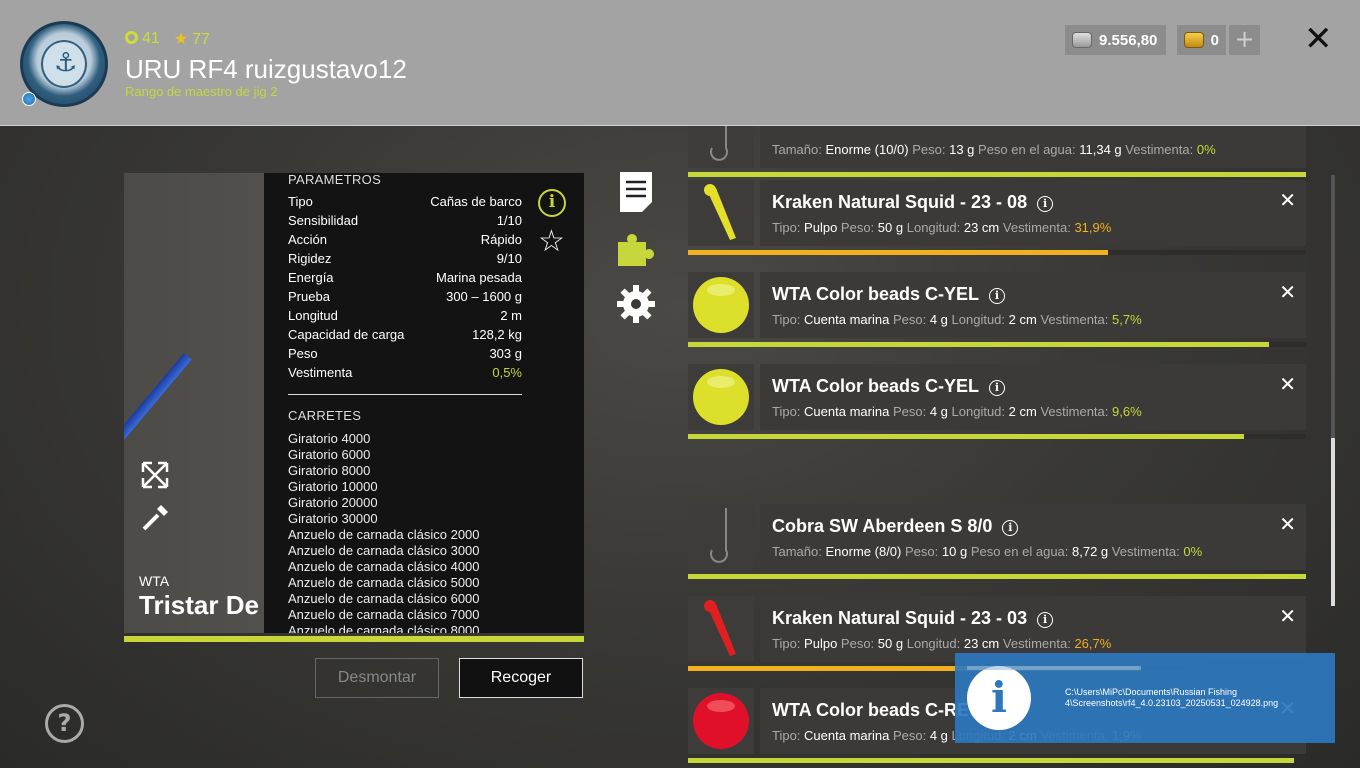 Image resolution: width=1360 pixels, height=768 pixels. I want to click on favorite-star-icon: ☆, so click(551, 242).